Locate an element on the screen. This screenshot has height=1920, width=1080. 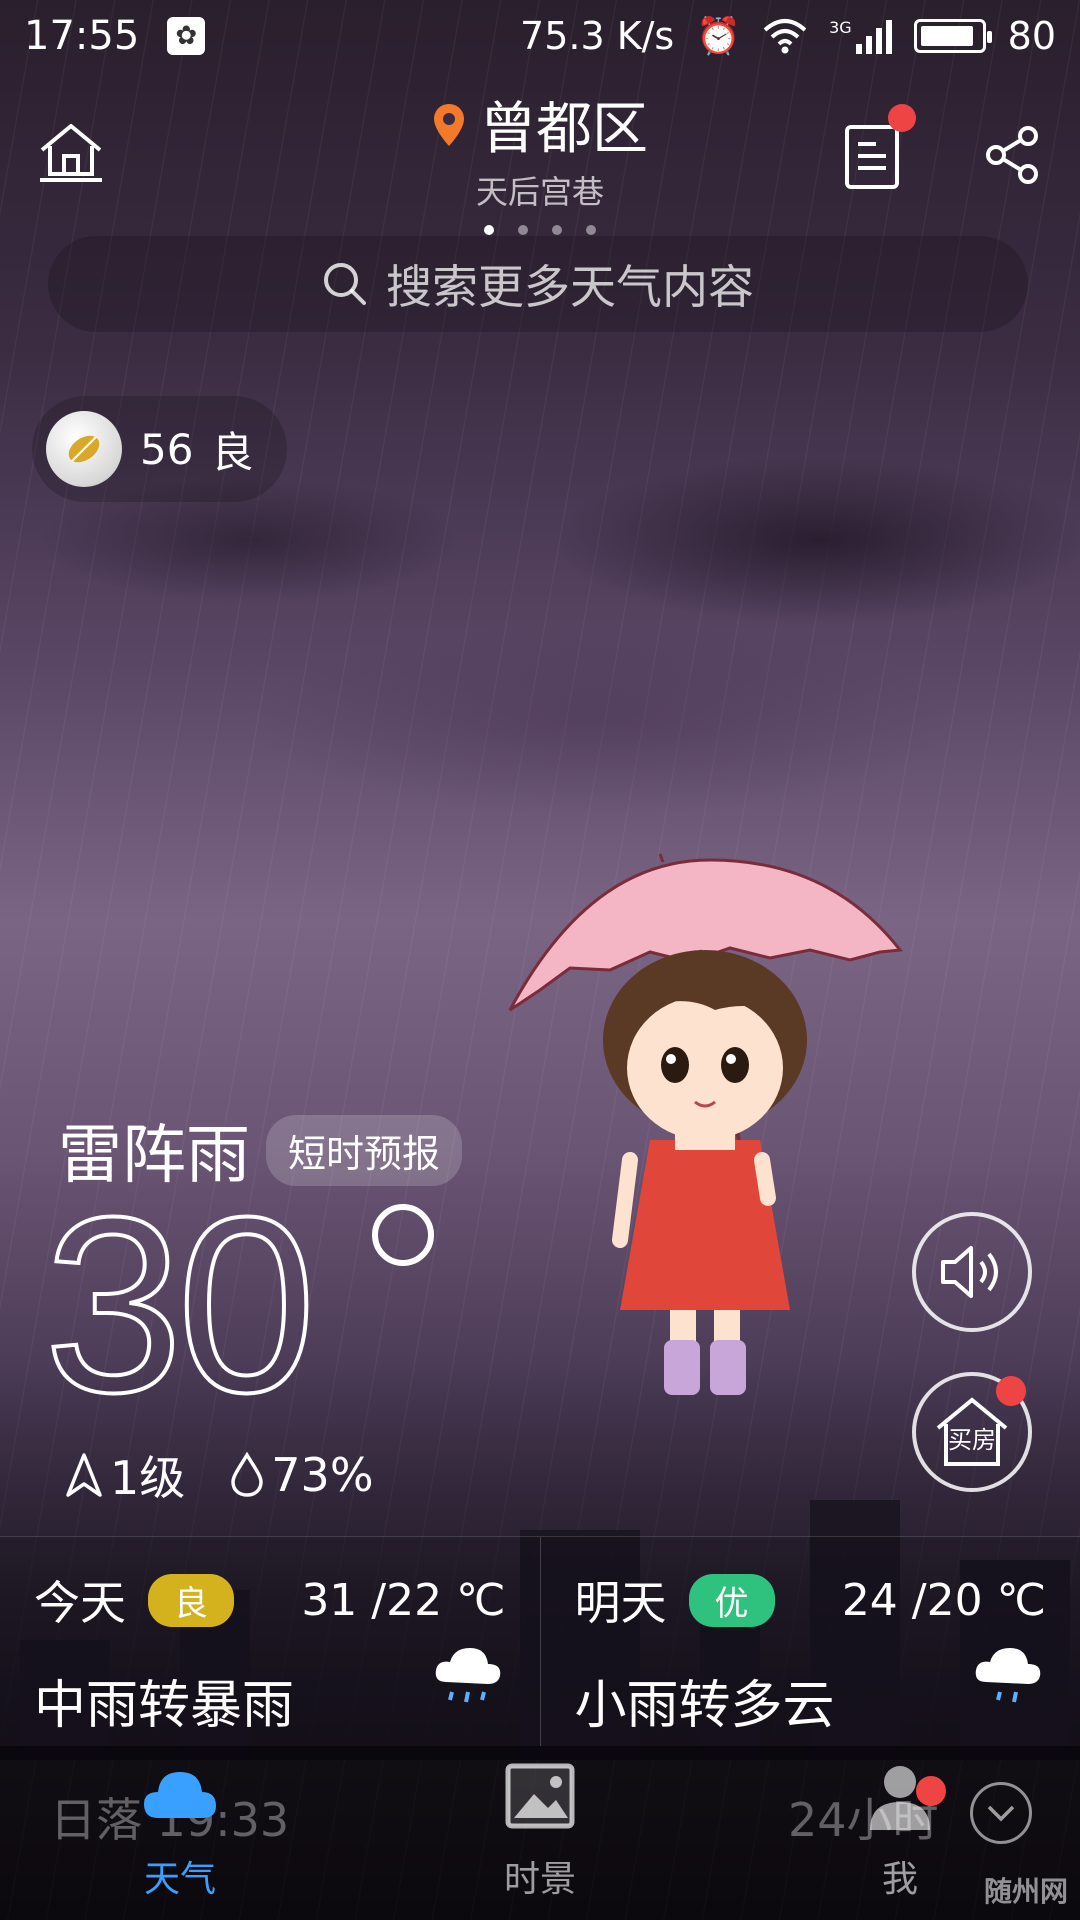
forecast-today: 今天 良 31 /22 ℃ 中雨转暴雨 is located at coordinates (270, 1641).